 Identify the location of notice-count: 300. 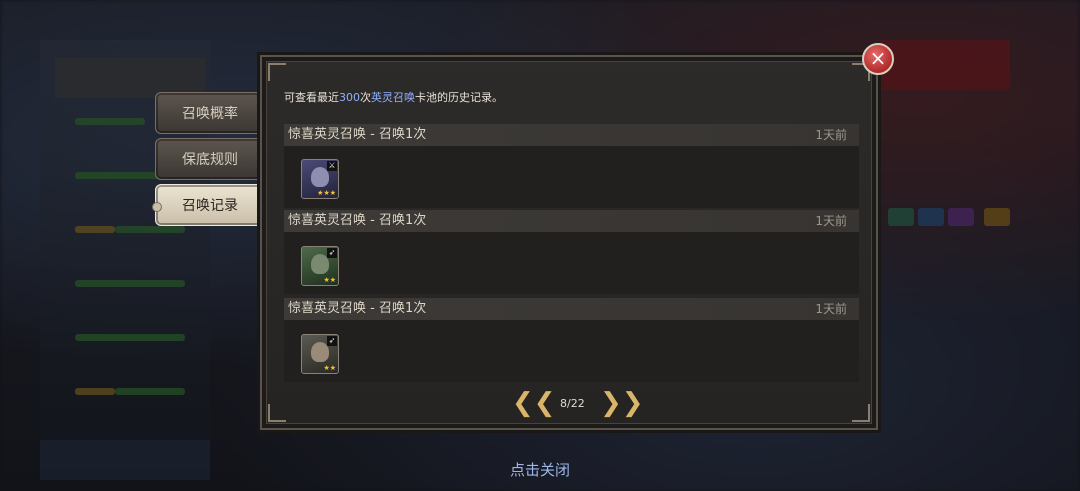
(349, 97).